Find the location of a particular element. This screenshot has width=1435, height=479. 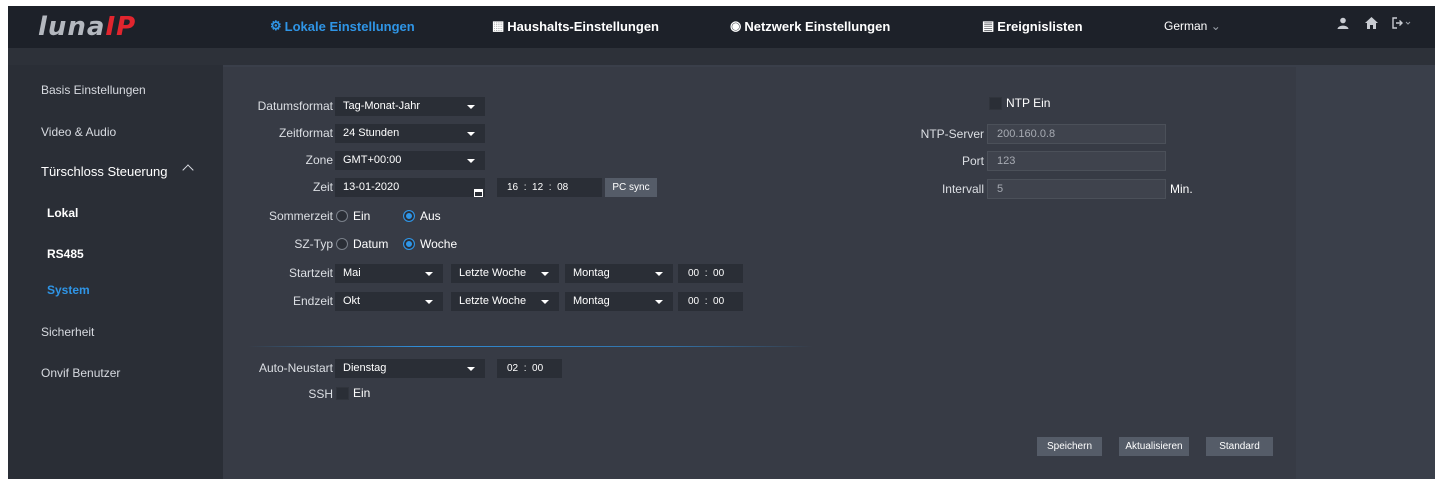

calendar-icon is located at coordinates (478, 193).